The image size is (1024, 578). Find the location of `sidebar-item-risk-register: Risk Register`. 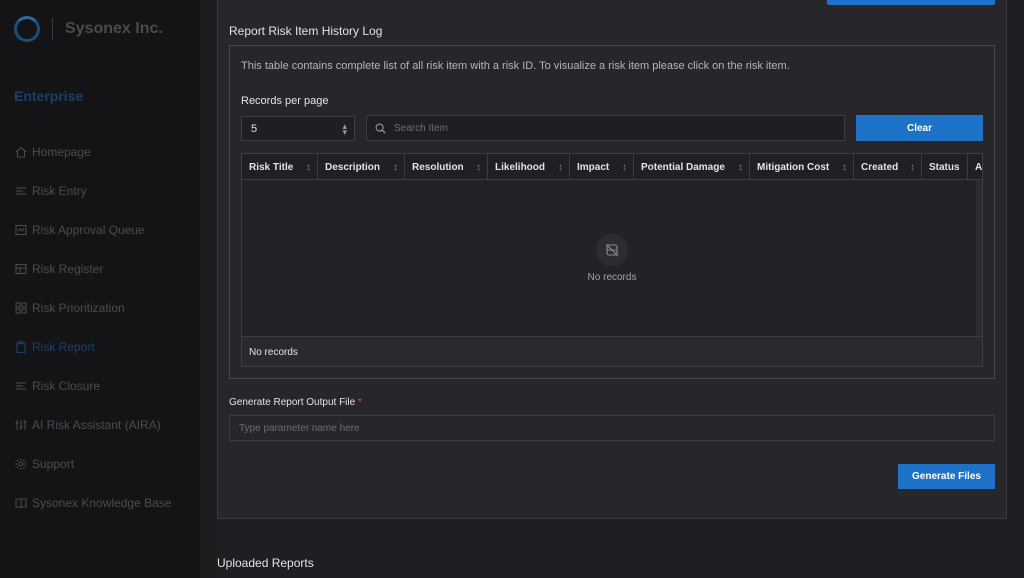

sidebar-item-risk-register: Risk Register is located at coordinates (104, 268).